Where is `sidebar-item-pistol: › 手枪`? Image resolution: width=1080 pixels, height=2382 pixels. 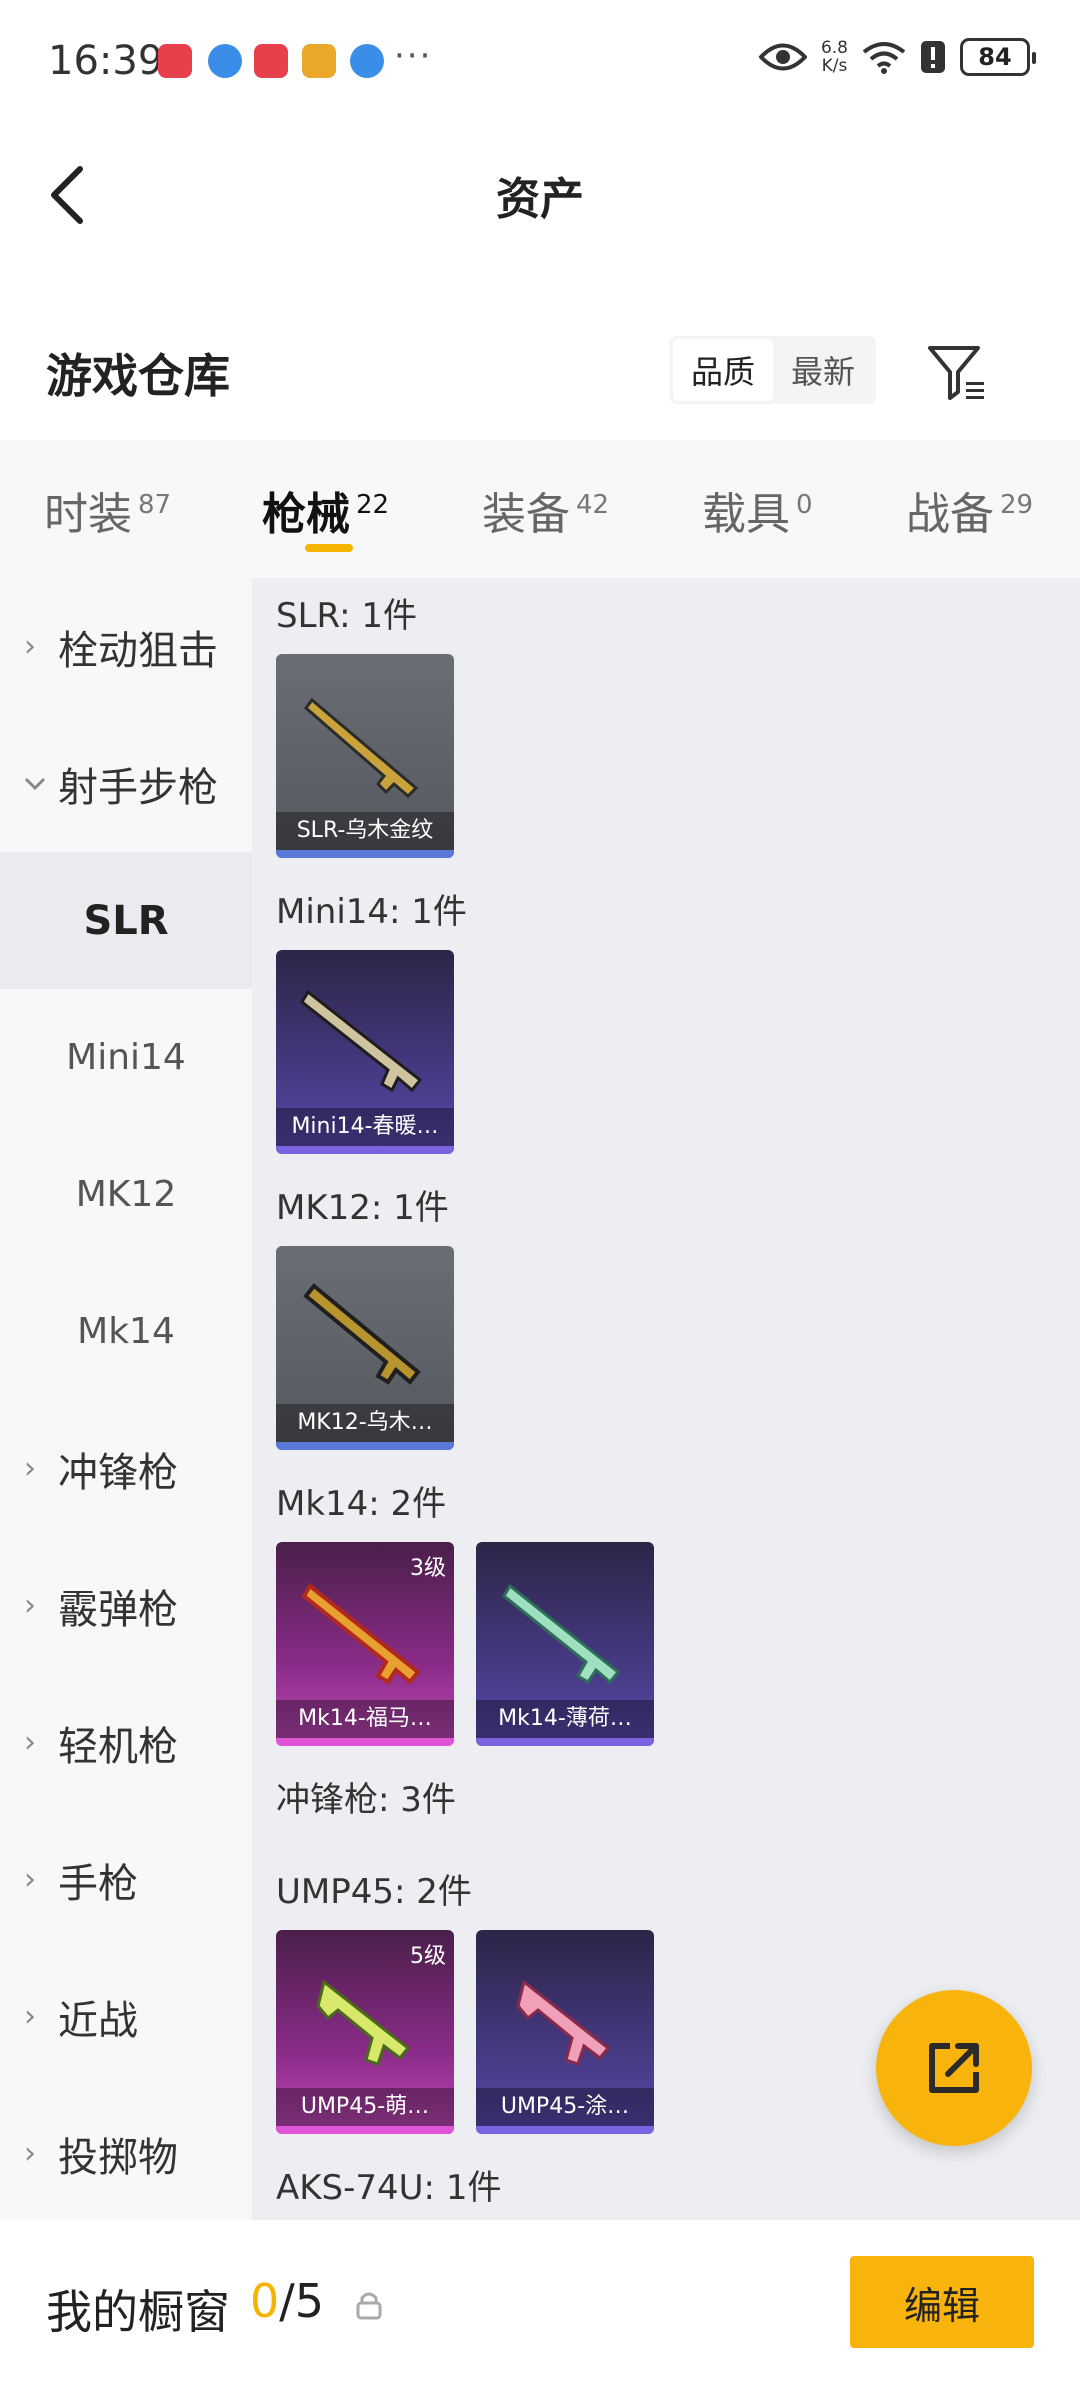
sidebar-item-pistol: › 手枪 is located at coordinates (126, 1879).